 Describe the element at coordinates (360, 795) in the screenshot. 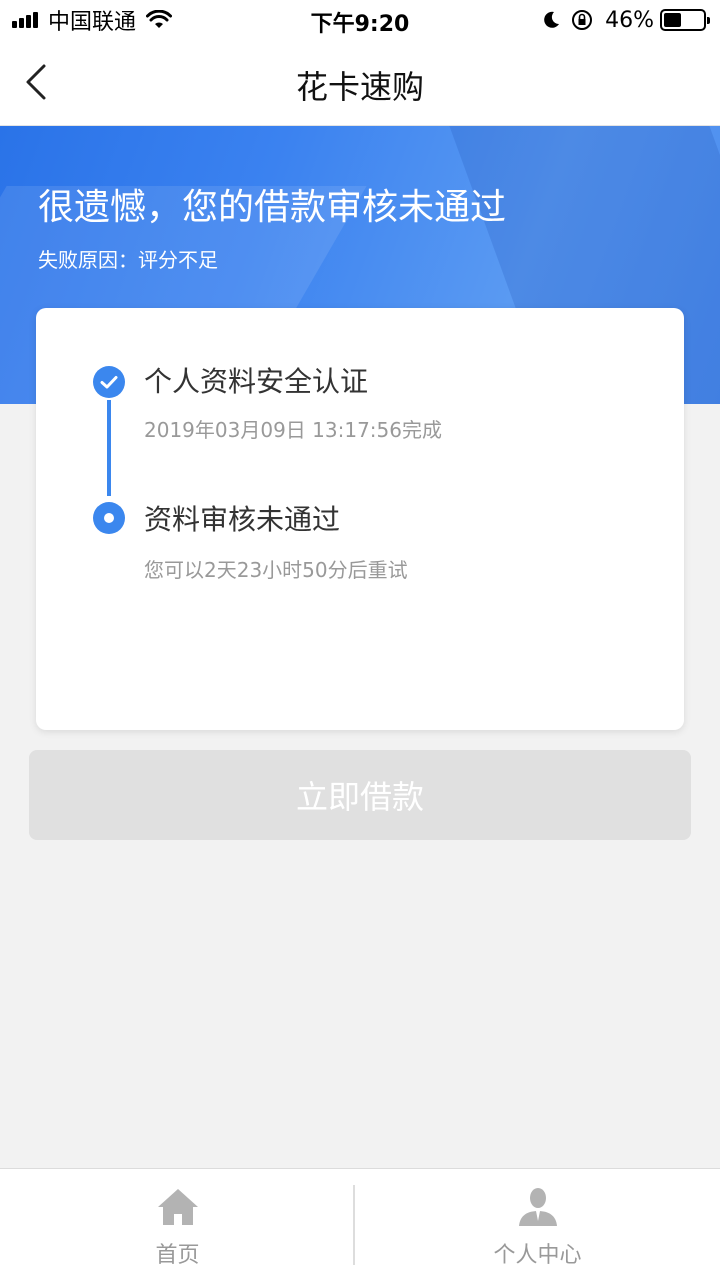

I see `borrow-now-button: 立即借款` at that location.